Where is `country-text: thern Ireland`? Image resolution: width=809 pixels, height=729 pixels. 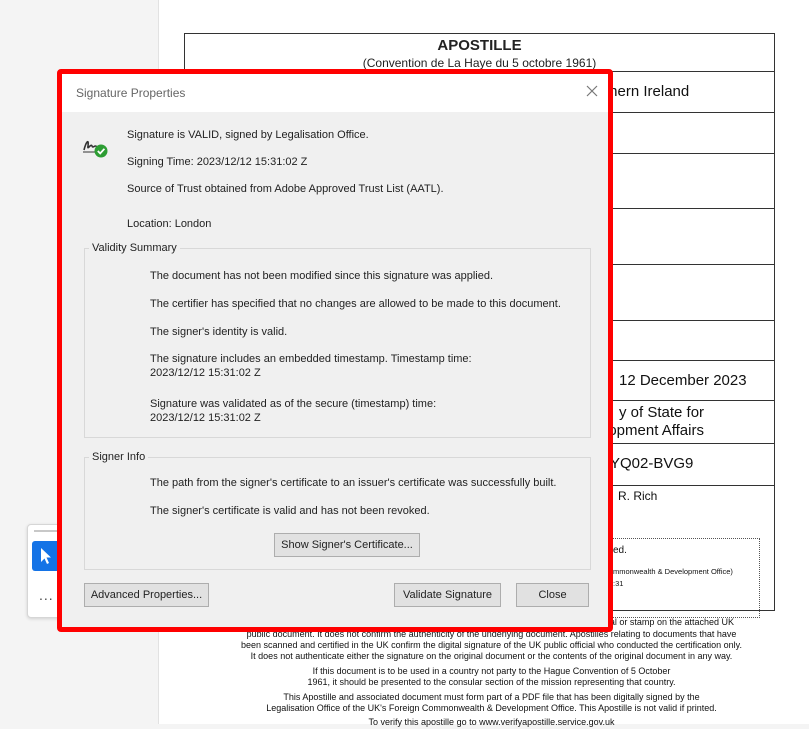
country-text: thern Ireland is located at coordinates (647, 91).